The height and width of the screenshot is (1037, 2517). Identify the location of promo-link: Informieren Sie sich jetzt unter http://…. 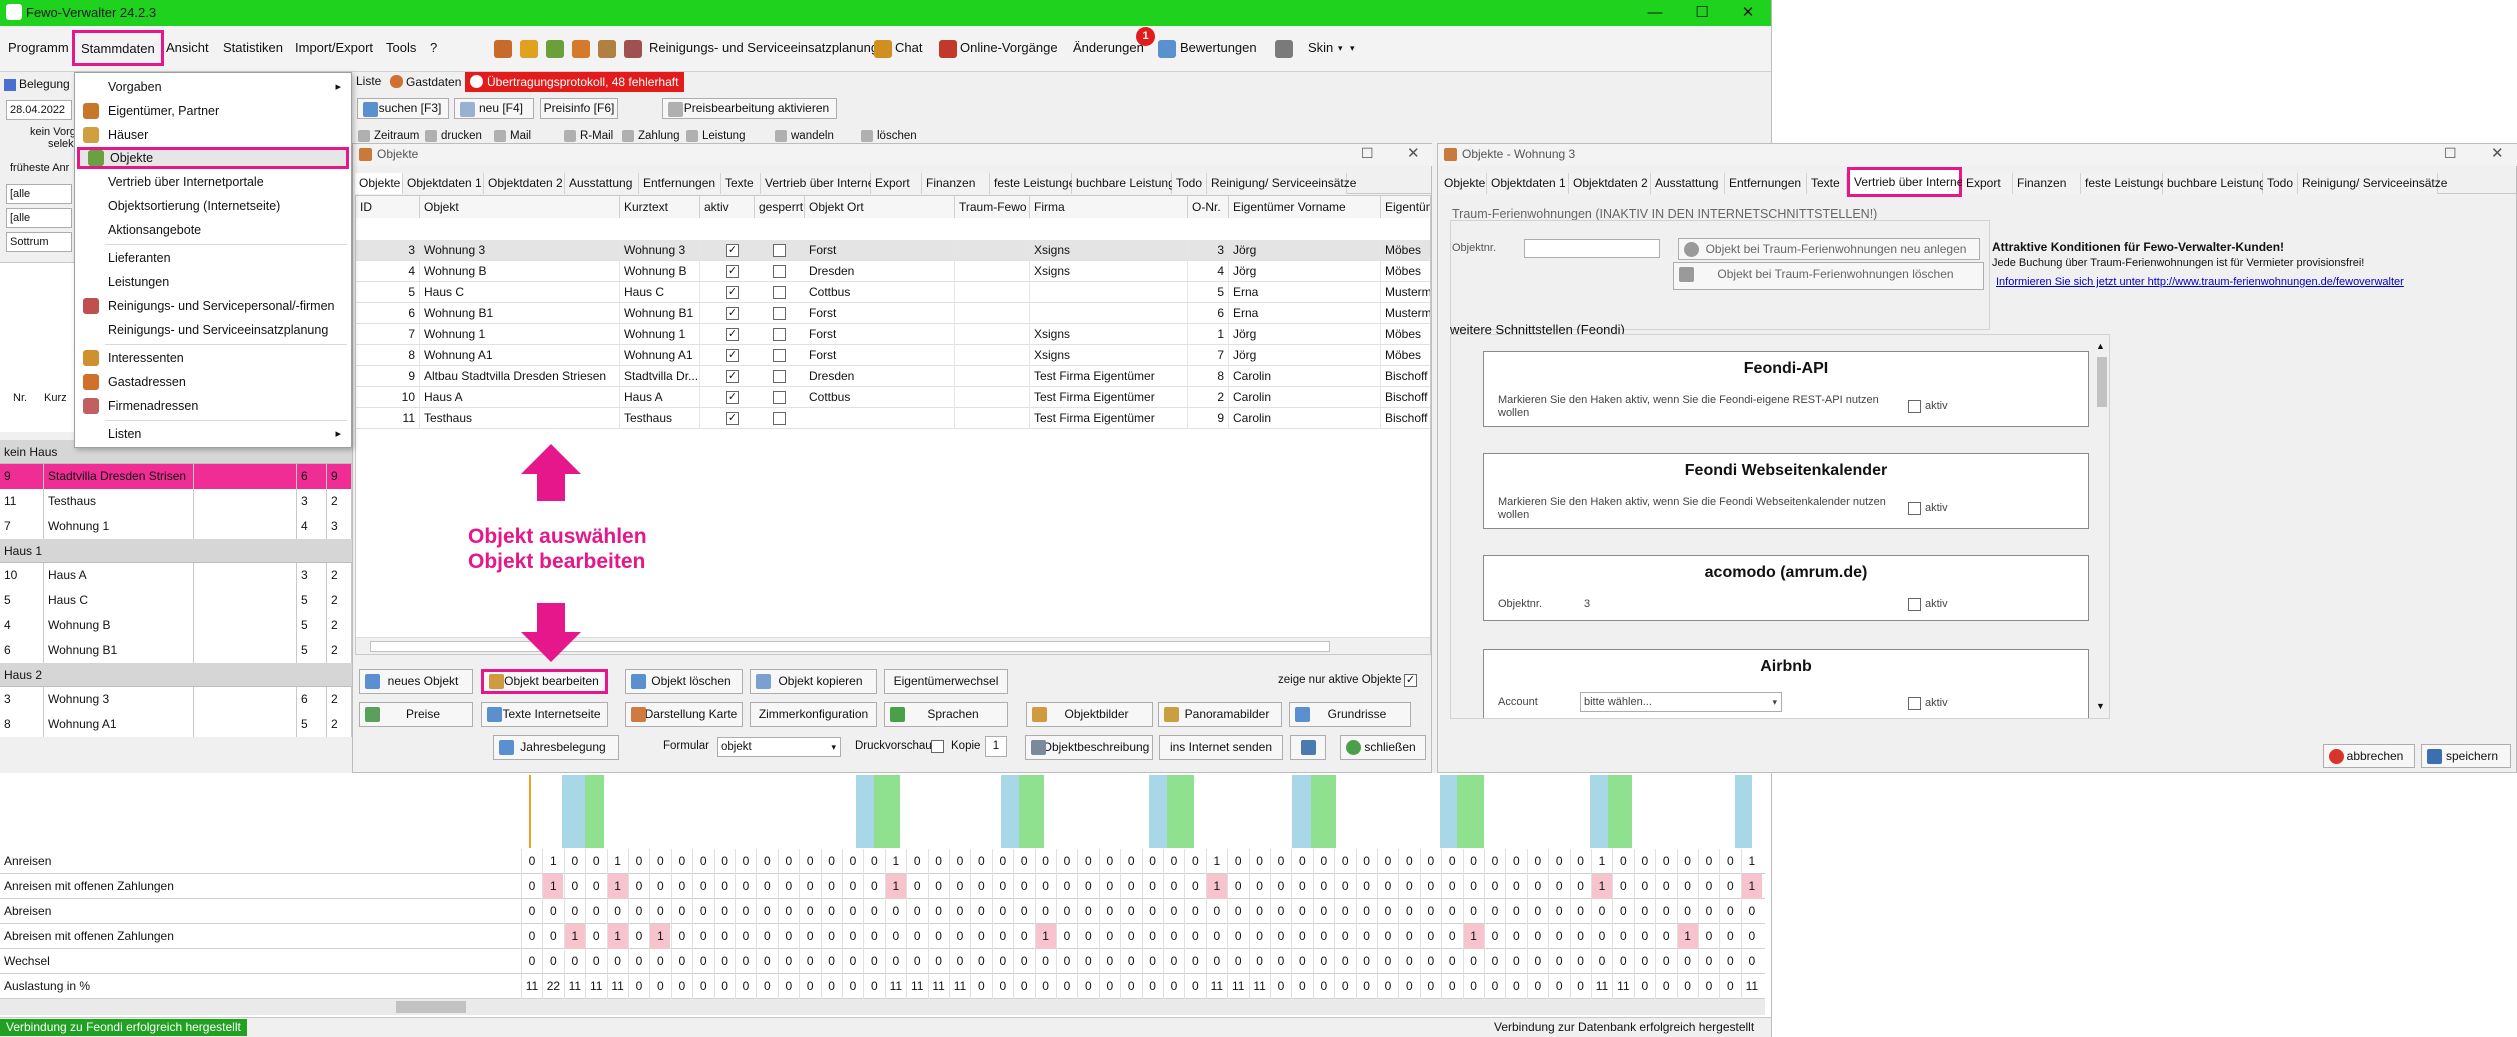
(2200, 282).